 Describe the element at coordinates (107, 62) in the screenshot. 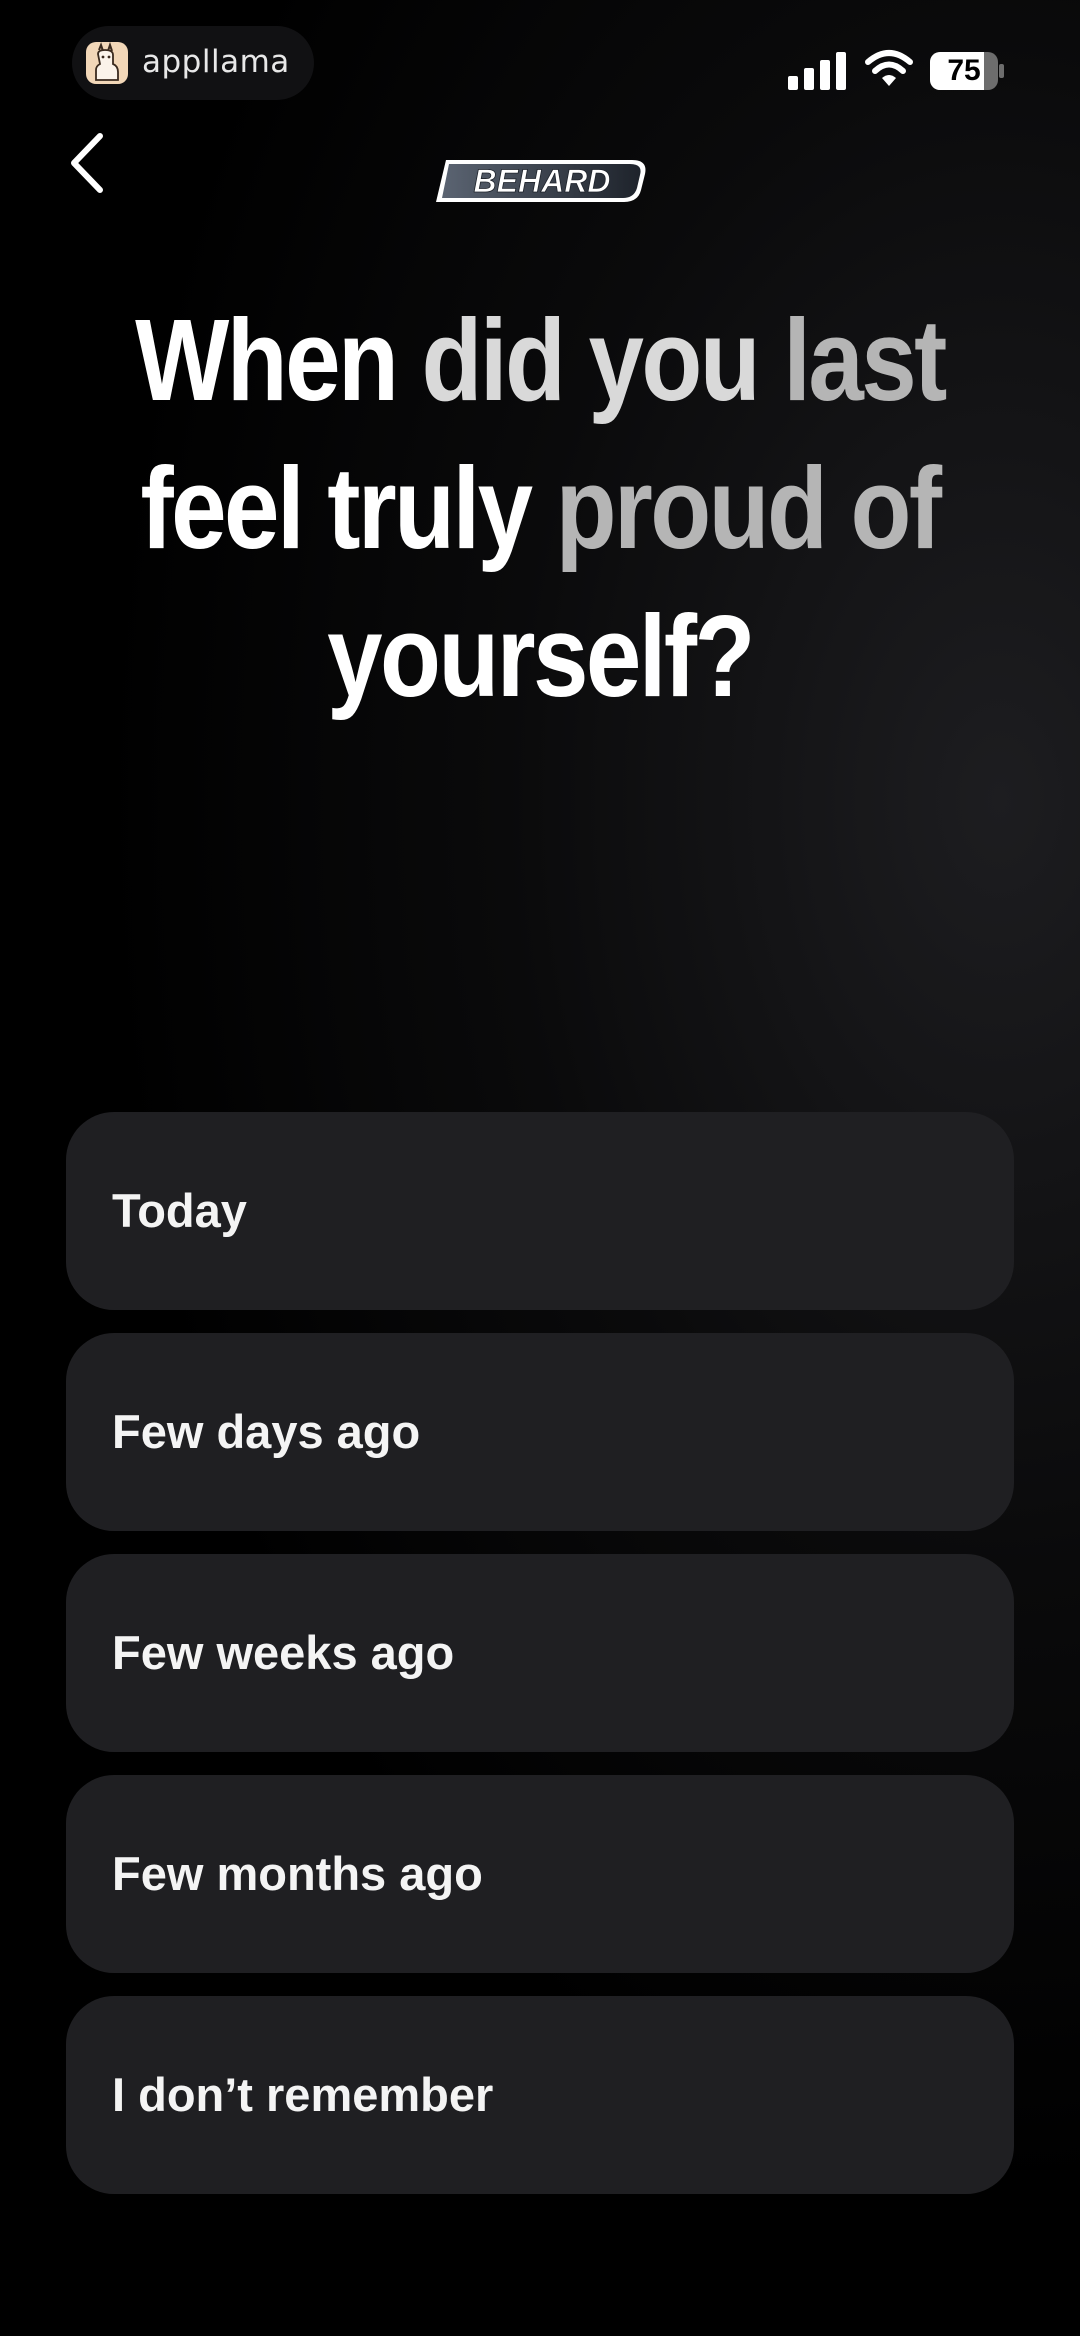

I see `llama-app-icon` at that location.